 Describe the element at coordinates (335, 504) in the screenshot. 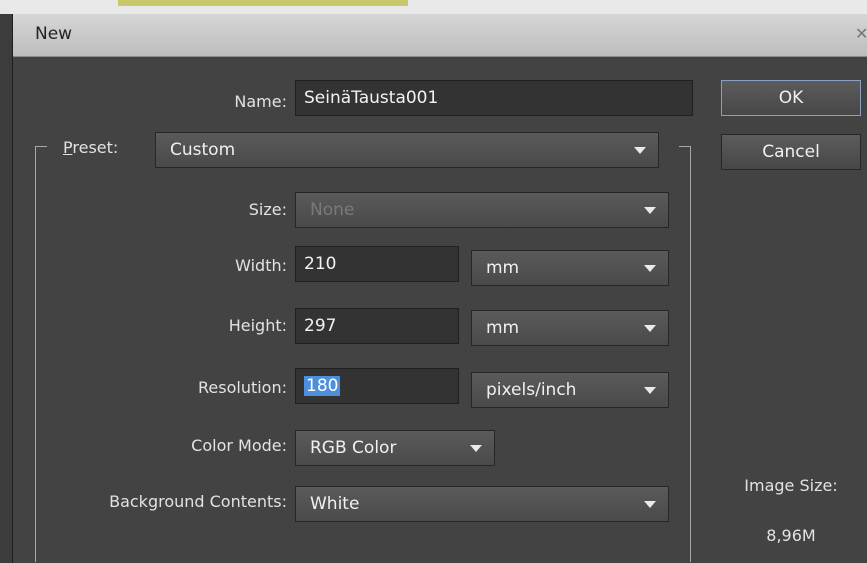

I see `background-contents-value: White` at that location.